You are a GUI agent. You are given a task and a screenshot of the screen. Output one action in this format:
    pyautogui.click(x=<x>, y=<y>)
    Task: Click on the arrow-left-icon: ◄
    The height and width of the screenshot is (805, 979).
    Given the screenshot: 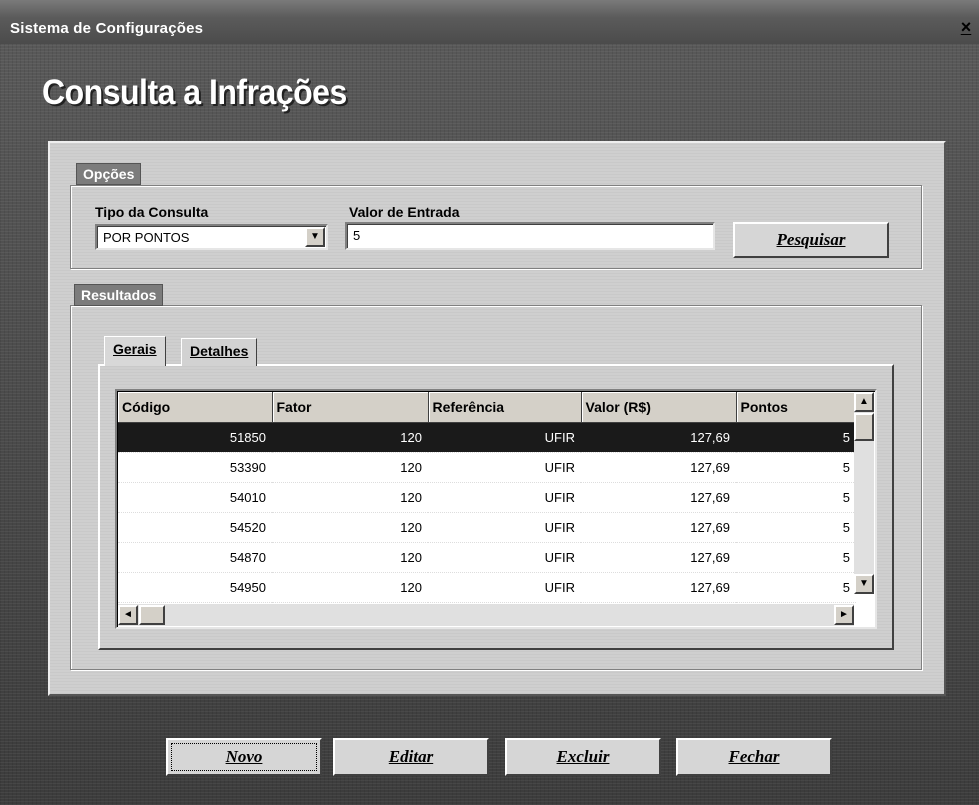 What is the action you would take?
    pyautogui.click(x=128, y=615)
    